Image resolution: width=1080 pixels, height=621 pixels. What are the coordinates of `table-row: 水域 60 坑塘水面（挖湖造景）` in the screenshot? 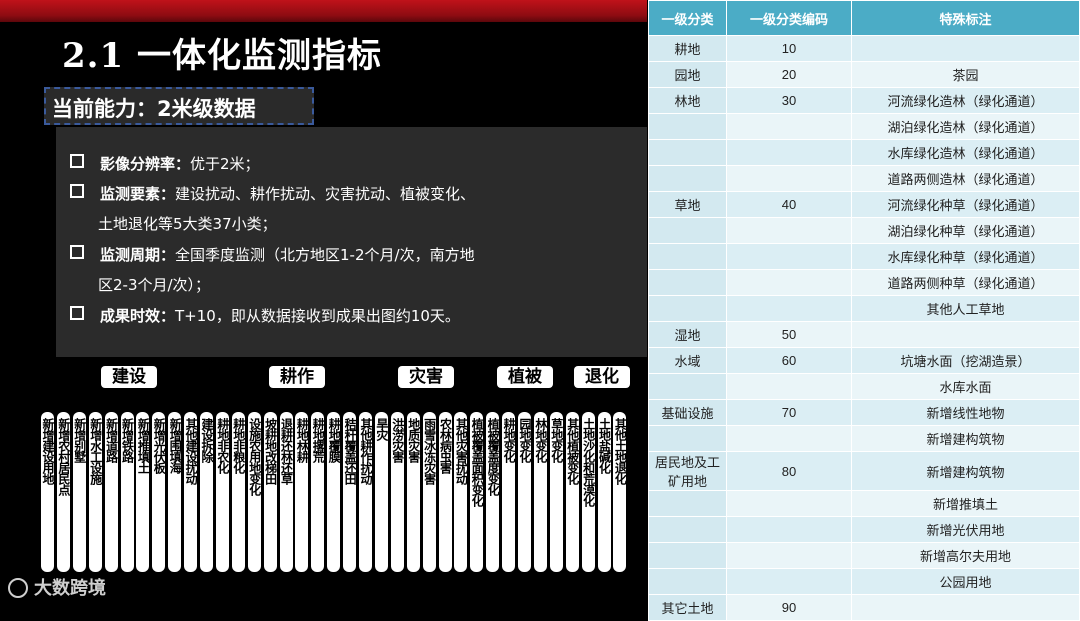 It's located at (864, 360).